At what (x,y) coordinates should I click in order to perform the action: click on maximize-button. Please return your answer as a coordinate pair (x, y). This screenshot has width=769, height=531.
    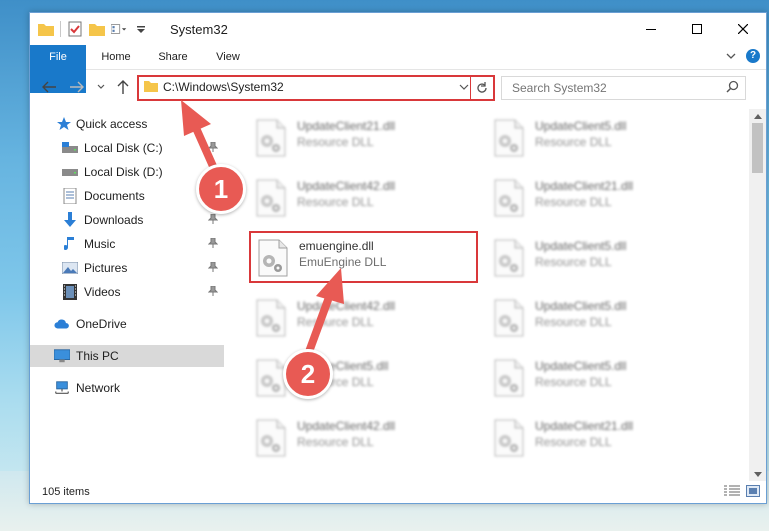
    Looking at the image, I should click on (697, 29).